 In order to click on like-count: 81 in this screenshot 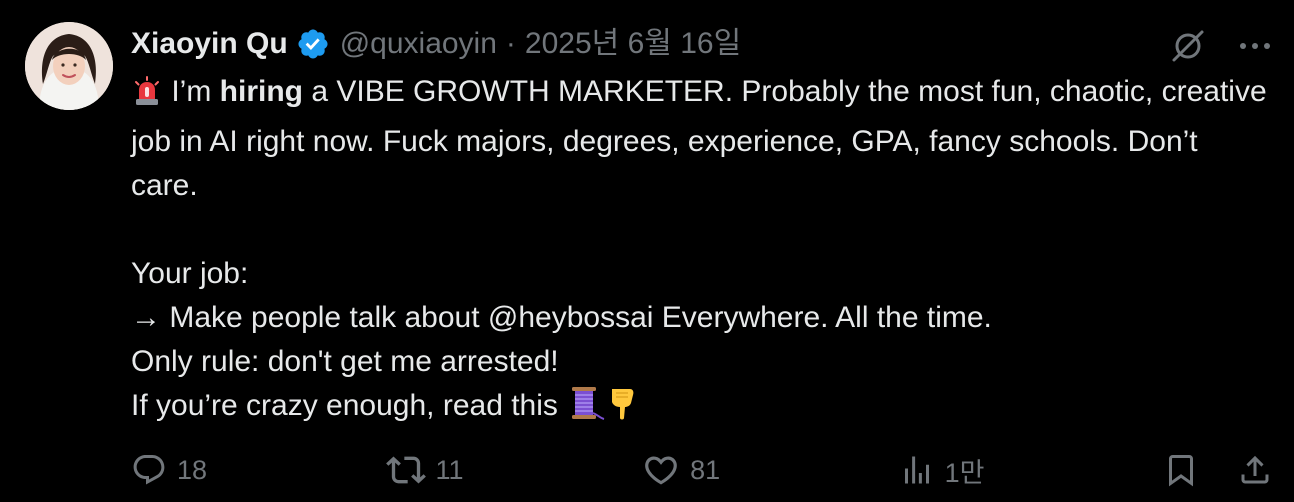, I will do `click(705, 469)`.